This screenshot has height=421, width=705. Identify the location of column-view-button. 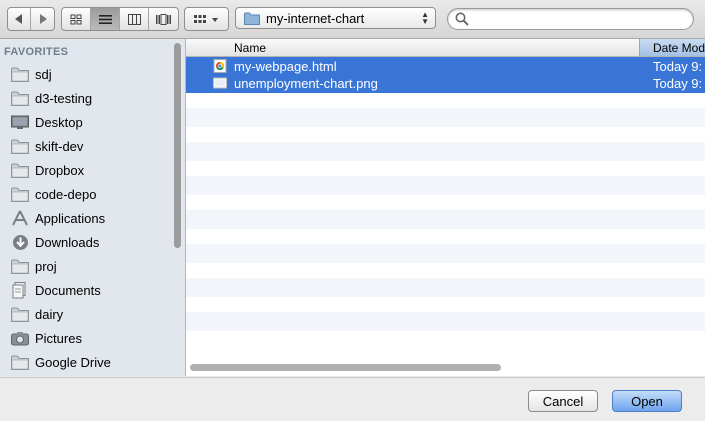
(134, 19).